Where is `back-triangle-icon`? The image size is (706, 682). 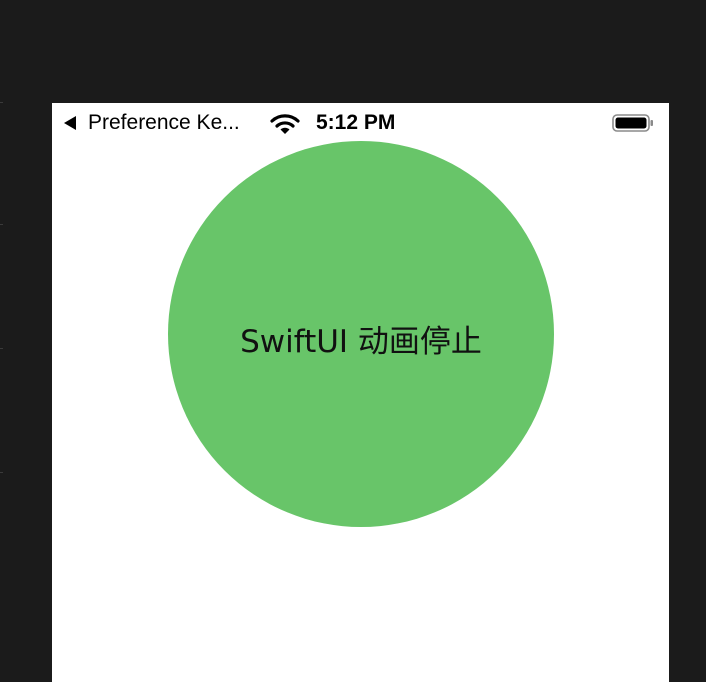
back-triangle-icon is located at coordinates (70, 123).